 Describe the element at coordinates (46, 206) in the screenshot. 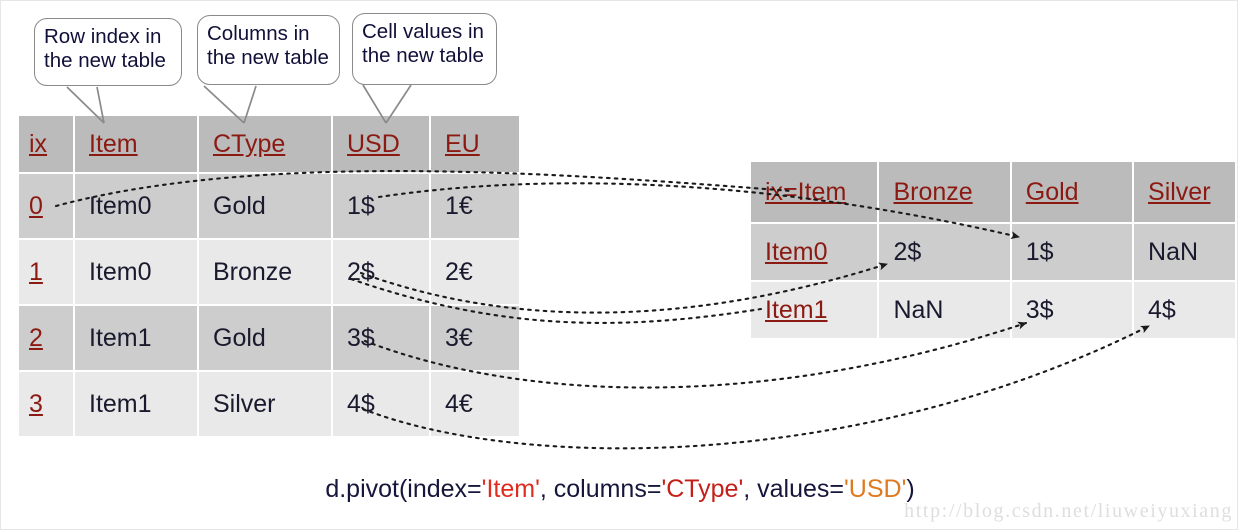

I see `source-cell-ix: 0` at that location.